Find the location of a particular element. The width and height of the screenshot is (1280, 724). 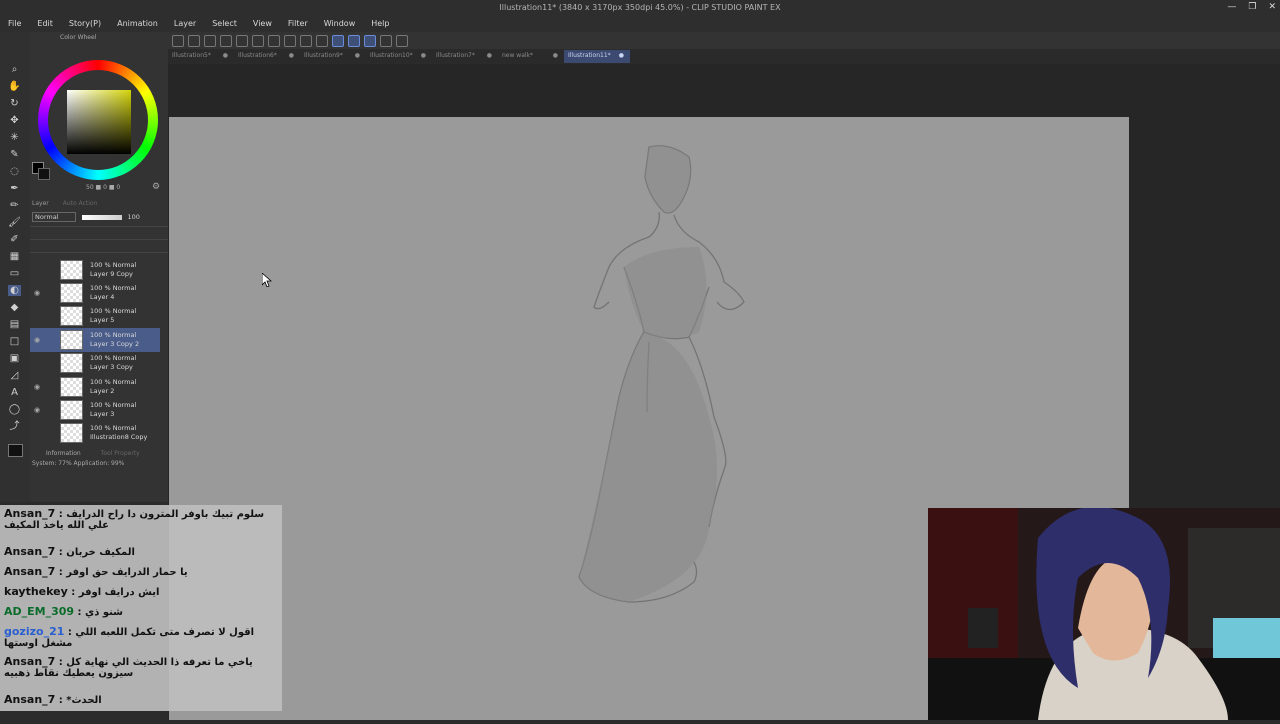

pen-pressure-icon is located at coordinates (354, 40).